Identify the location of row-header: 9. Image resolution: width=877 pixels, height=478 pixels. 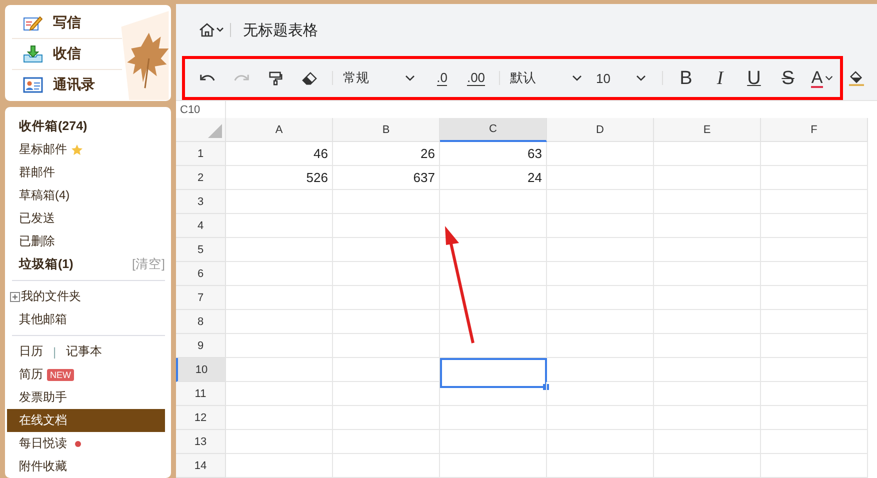
(201, 346).